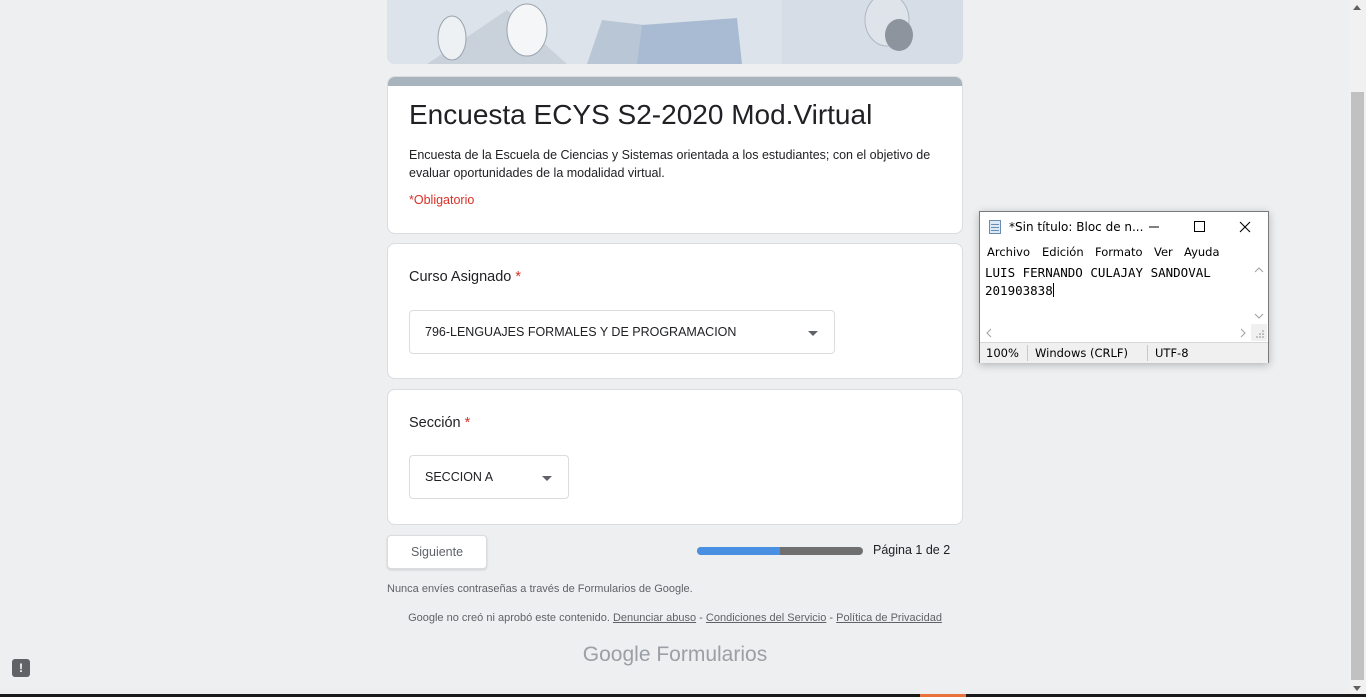 This screenshot has width=1366, height=697. I want to click on curso-selected-value: 796-LENGUAJES FORMALES Y DE PROGRAMACION, so click(581, 332).